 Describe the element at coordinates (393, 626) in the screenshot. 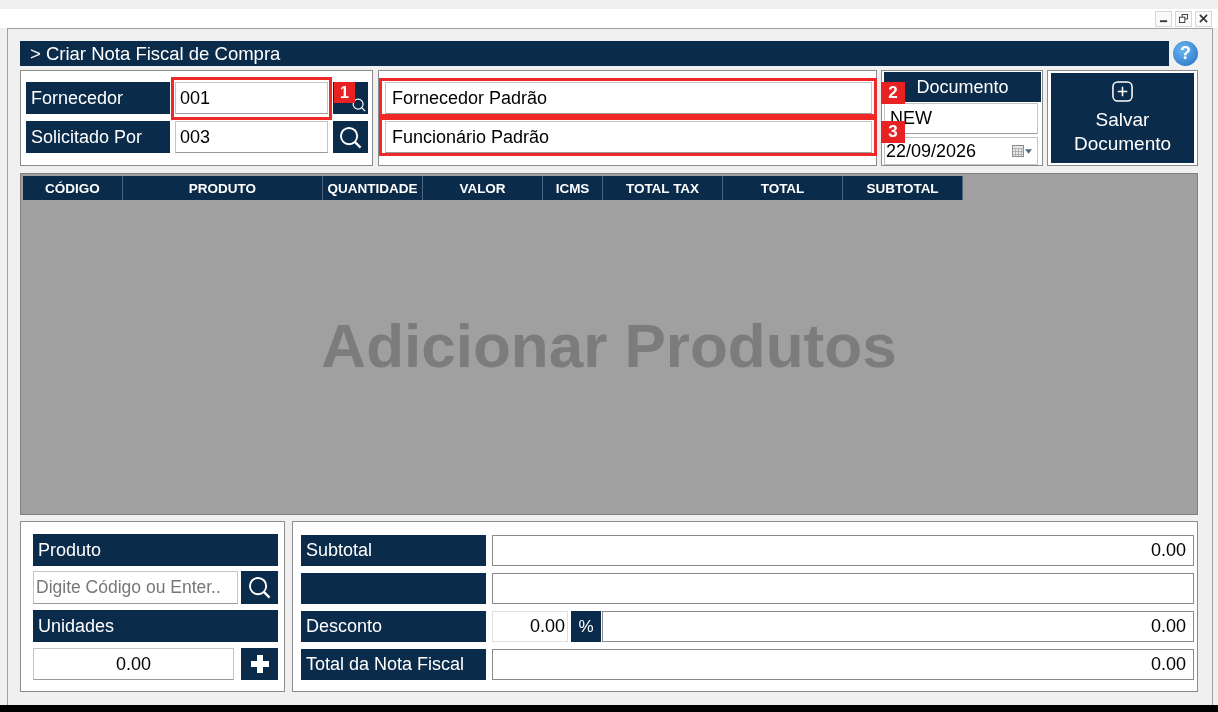

I see `field-label: Desconto` at that location.